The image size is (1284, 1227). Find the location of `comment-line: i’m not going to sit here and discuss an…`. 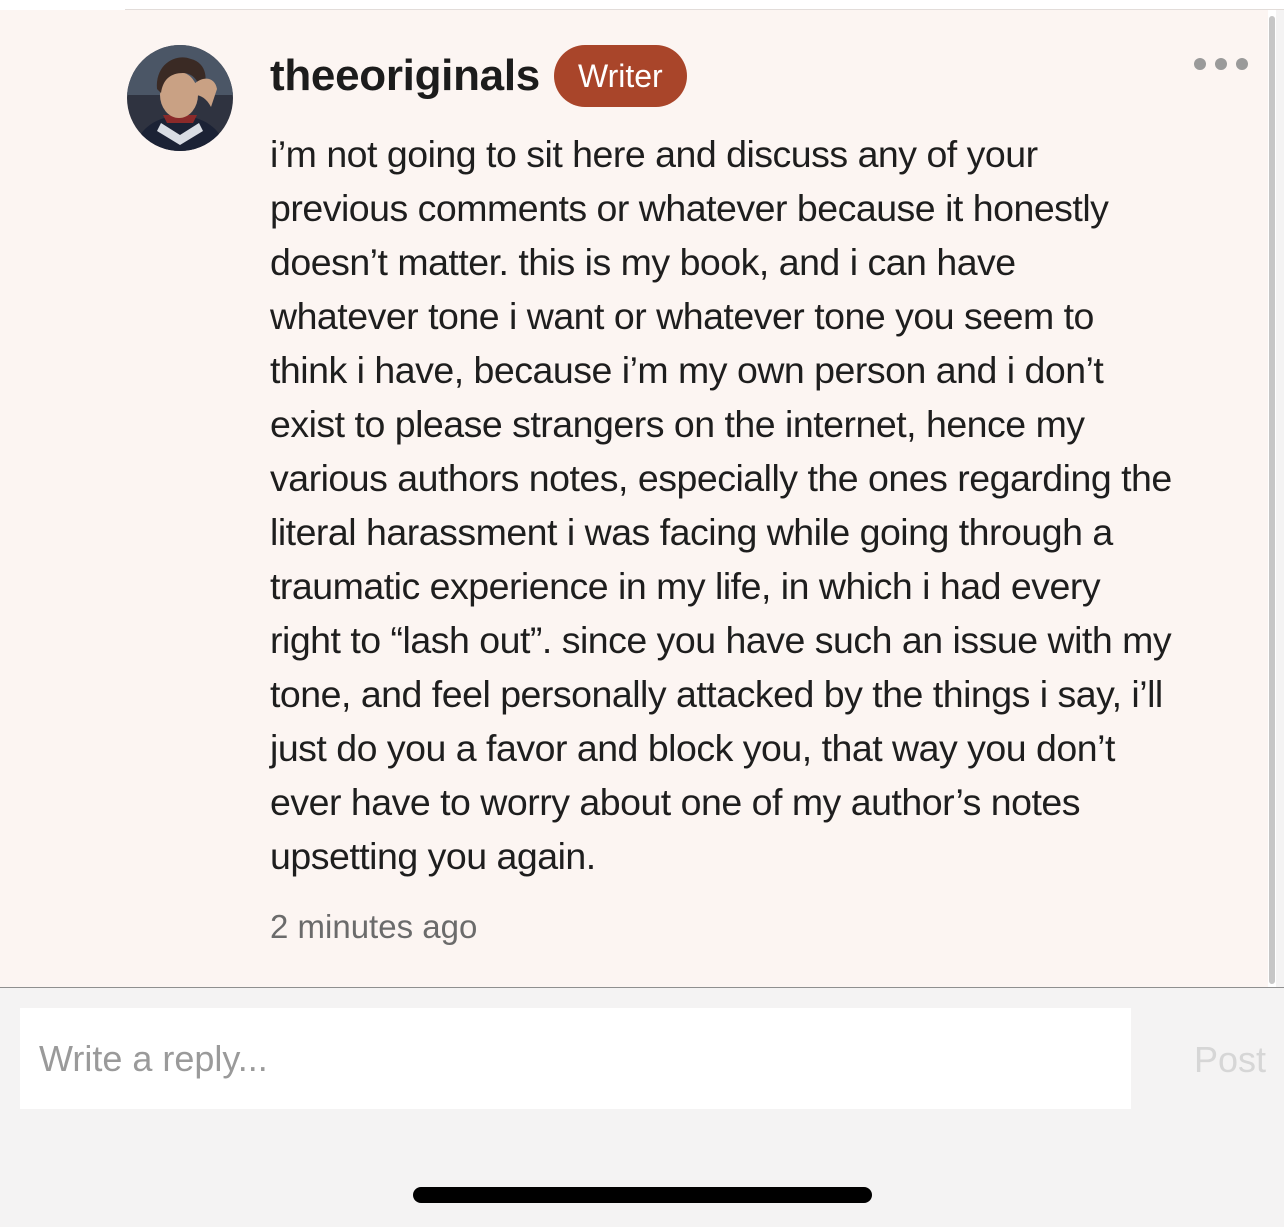

comment-line: i’m not going to sit here and discuss an… is located at coordinates (654, 154).